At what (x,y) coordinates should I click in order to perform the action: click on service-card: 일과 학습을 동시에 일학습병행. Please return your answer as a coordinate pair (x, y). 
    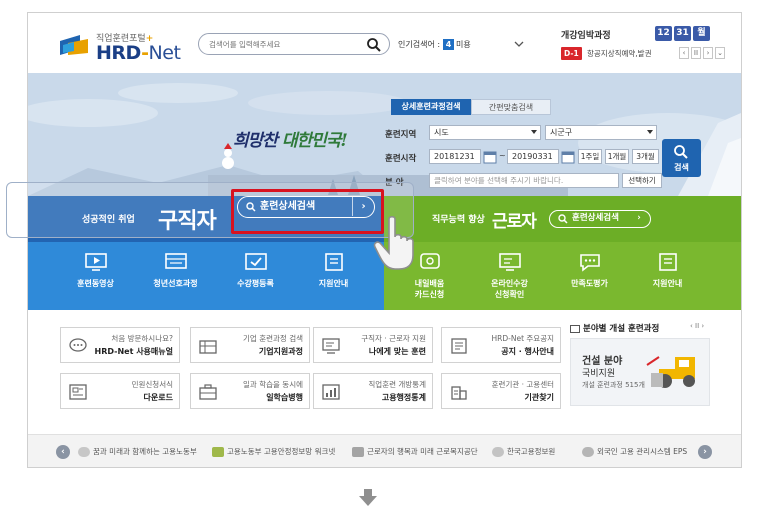
    Looking at the image, I should click on (250, 391).